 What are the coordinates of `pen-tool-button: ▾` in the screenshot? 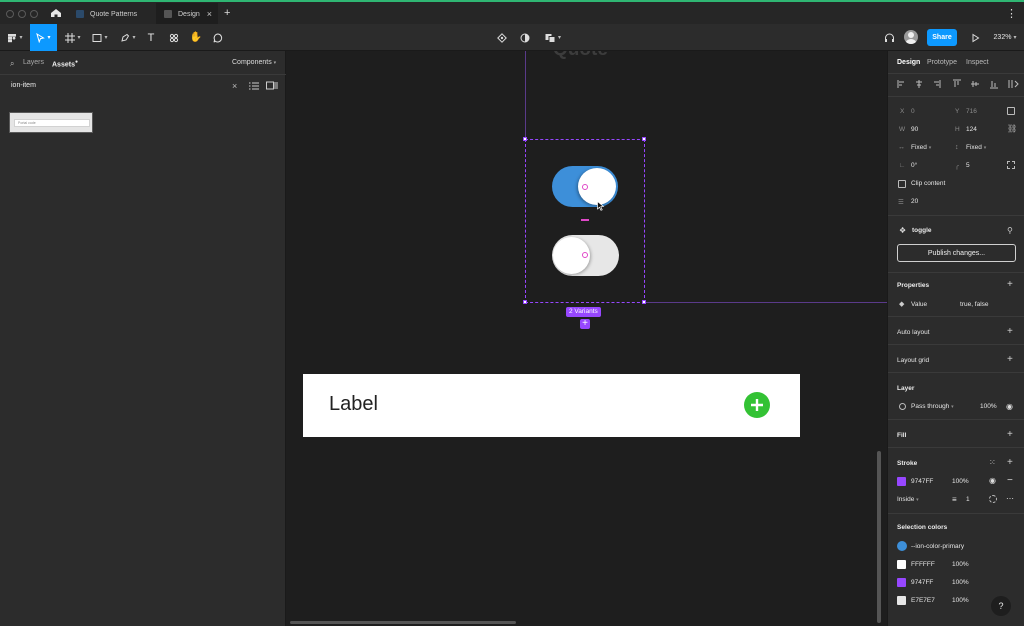 It's located at (128, 37).